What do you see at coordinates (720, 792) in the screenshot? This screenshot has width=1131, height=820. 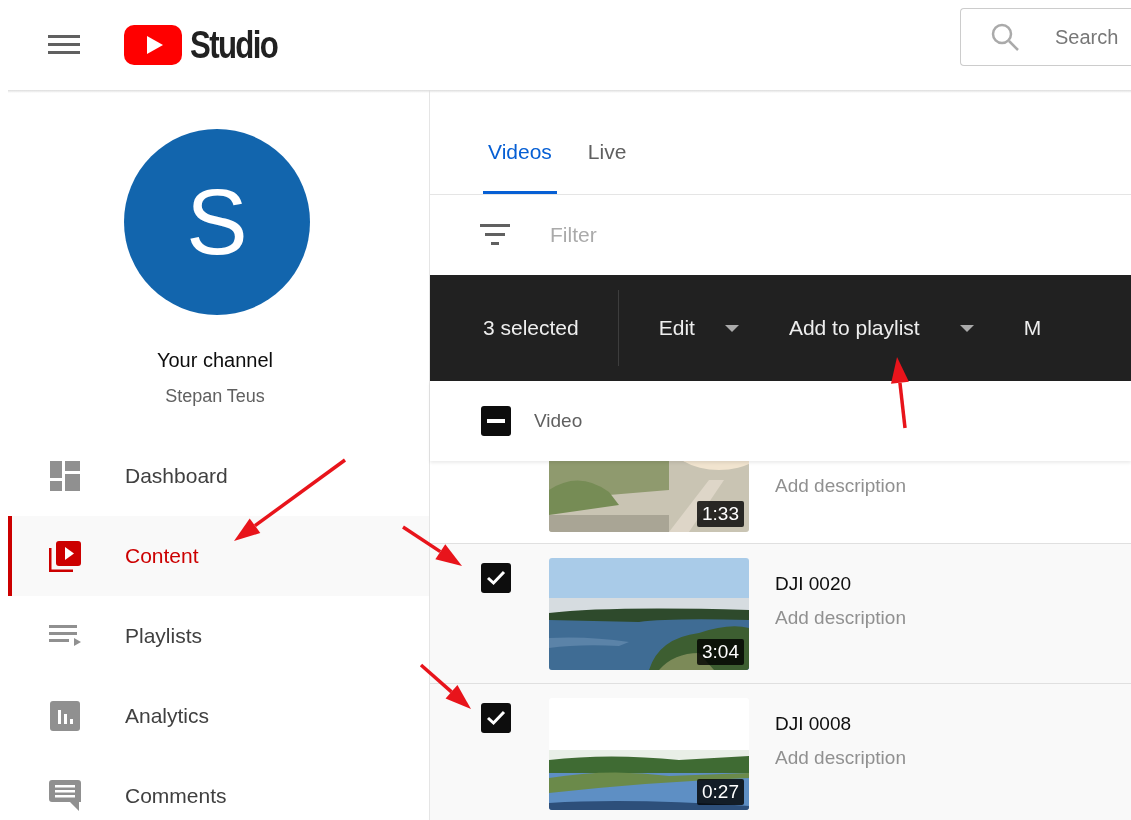 I see `duration-badge: 0:27` at bounding box center [720, 792].